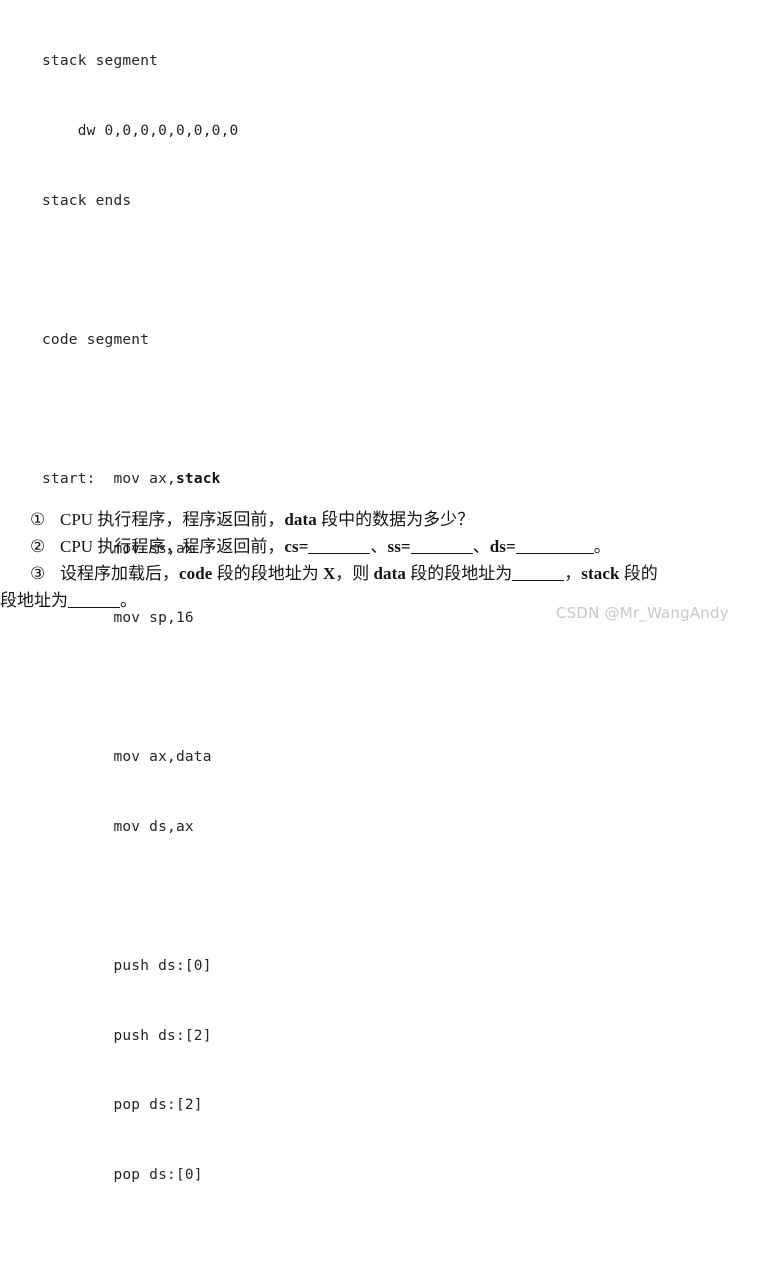 Image resolution: width=782 pixels, height=1262 pixels. What do you see at coordinates (296, 546) in the screenshot?
I see `register-label-cs: cs=` at bounding box center [296, 546].